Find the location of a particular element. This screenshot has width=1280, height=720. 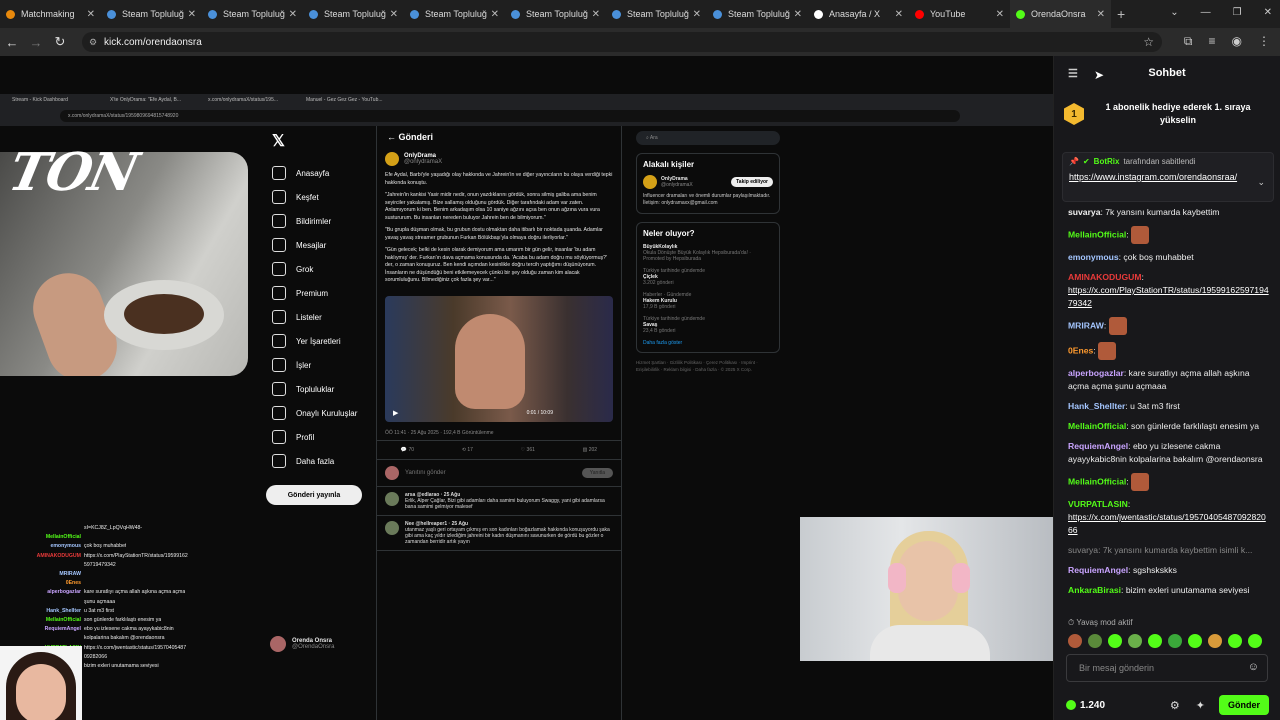

chat-message: MRIRAW: is located at coordinates (1168, 326).